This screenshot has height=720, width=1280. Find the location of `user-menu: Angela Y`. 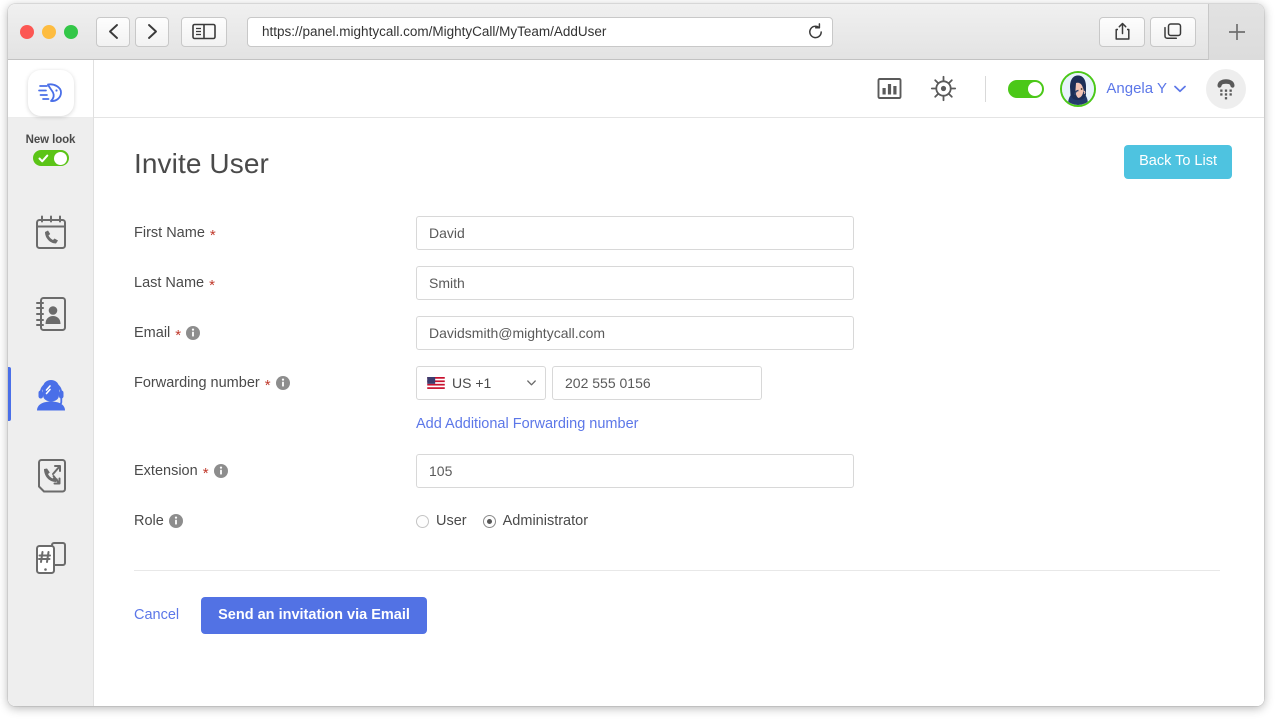

user-menu: Angela Y is located at coordinates (1123, 88).